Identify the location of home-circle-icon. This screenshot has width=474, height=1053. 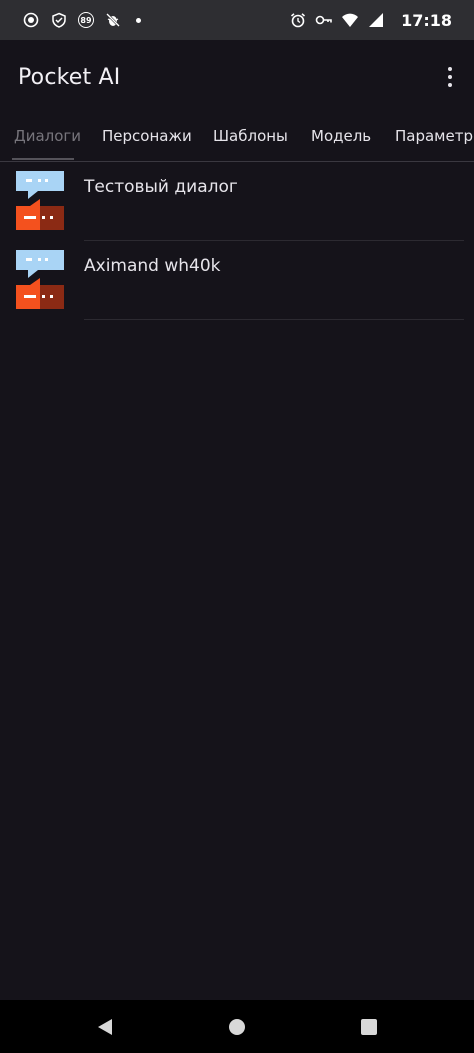
(237, 1027).